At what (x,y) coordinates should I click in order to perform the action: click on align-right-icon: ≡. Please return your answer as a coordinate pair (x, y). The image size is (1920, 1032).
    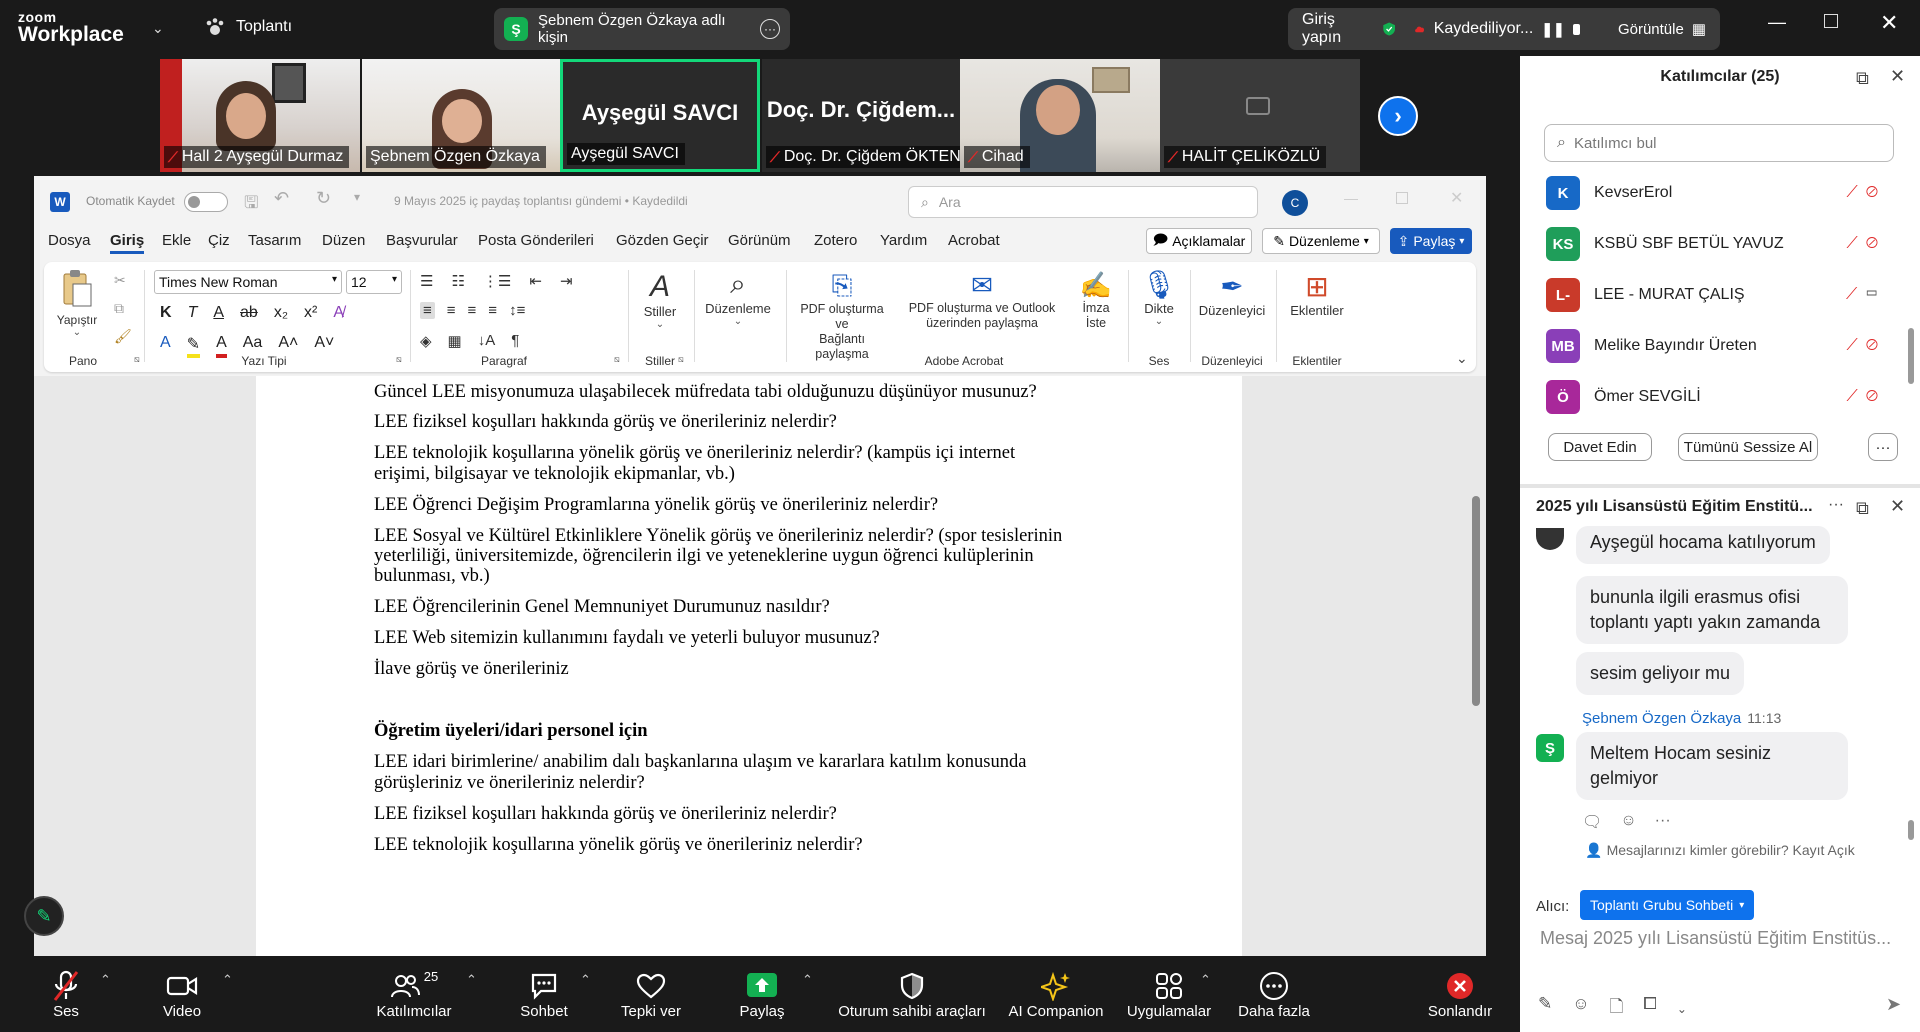
    Looking at the image, I should click on (472, 310).